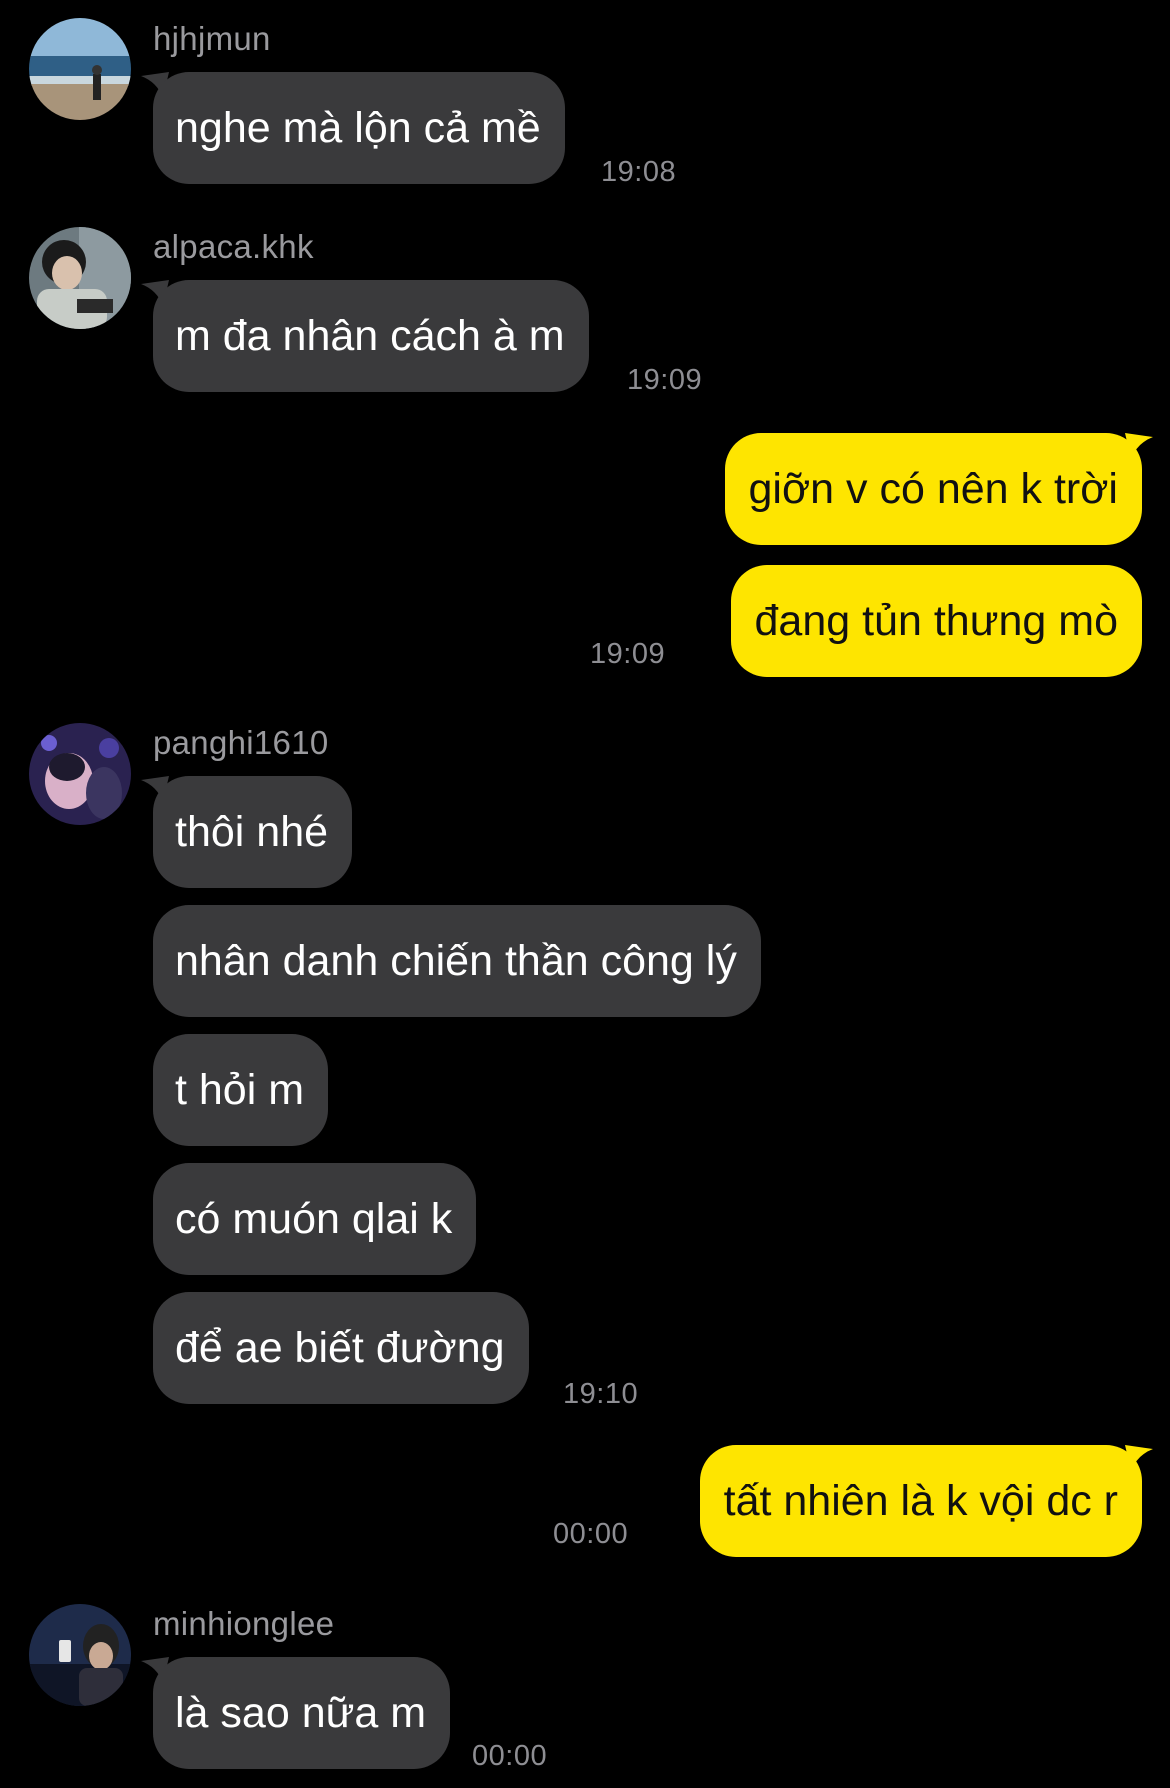 The height and width of the screenshot is (1788, 1170). What do you see at coordinates (233, 246) in the screenshot?
I see `sender-name: alpaca.khk` at bounding box center [233, 246].